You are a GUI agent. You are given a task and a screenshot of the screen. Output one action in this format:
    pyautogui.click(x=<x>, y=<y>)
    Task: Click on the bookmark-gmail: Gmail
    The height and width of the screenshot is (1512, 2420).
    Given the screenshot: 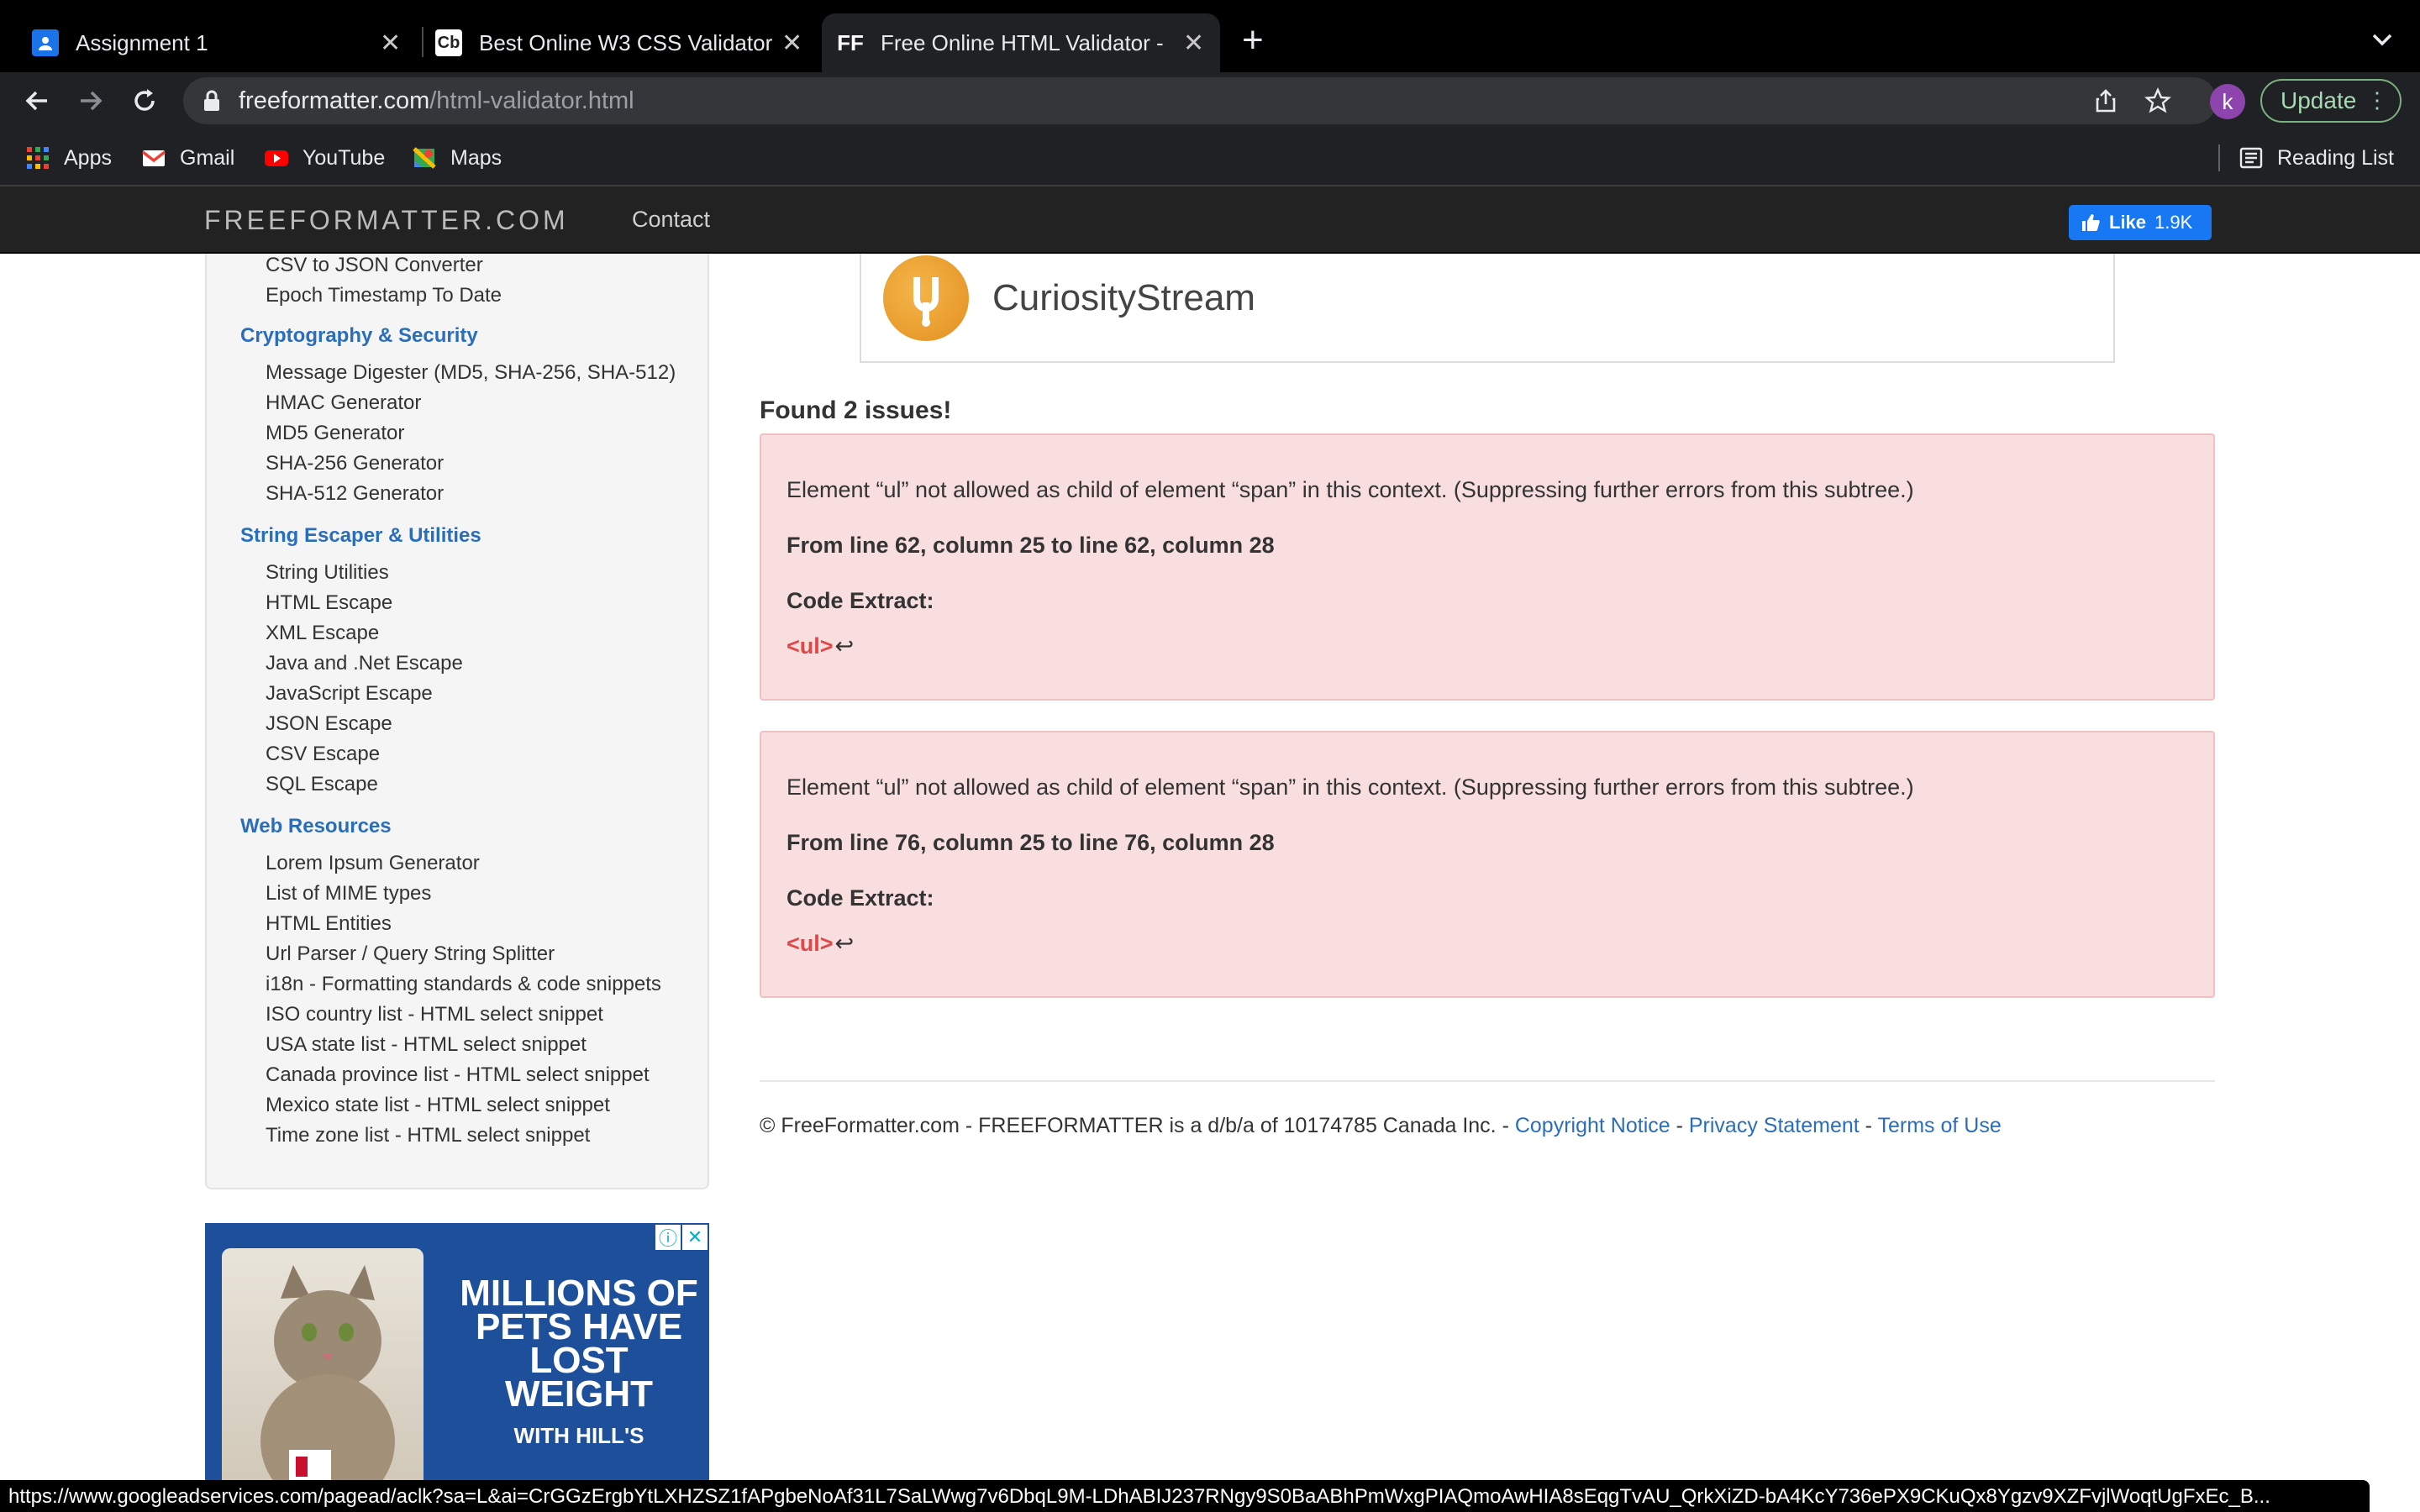 What is the action you would take?
    pyautogui.click(x=187, y=158)
    